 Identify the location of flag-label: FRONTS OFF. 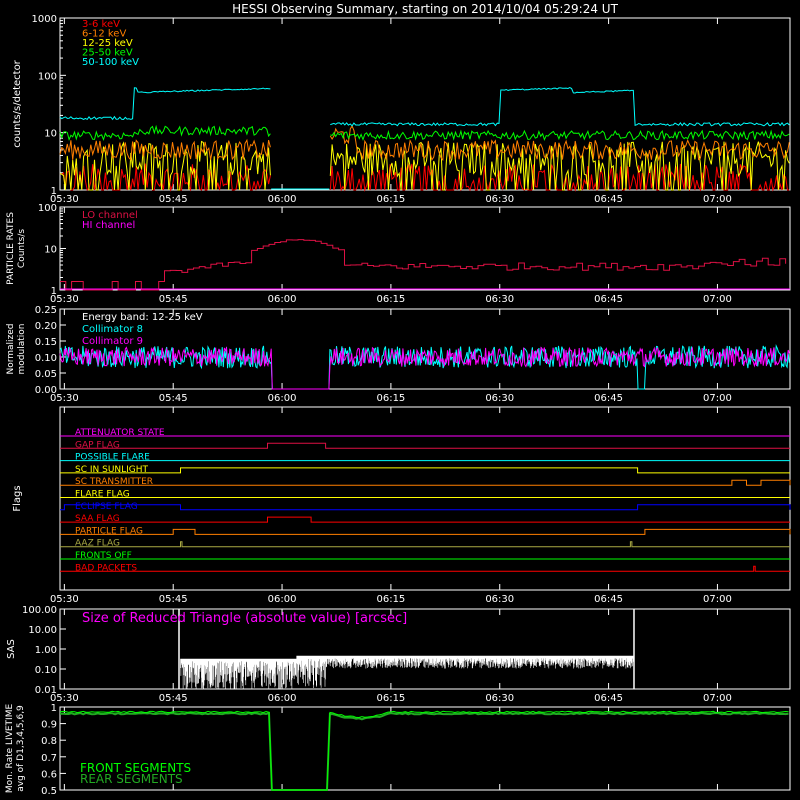
(103, 556).